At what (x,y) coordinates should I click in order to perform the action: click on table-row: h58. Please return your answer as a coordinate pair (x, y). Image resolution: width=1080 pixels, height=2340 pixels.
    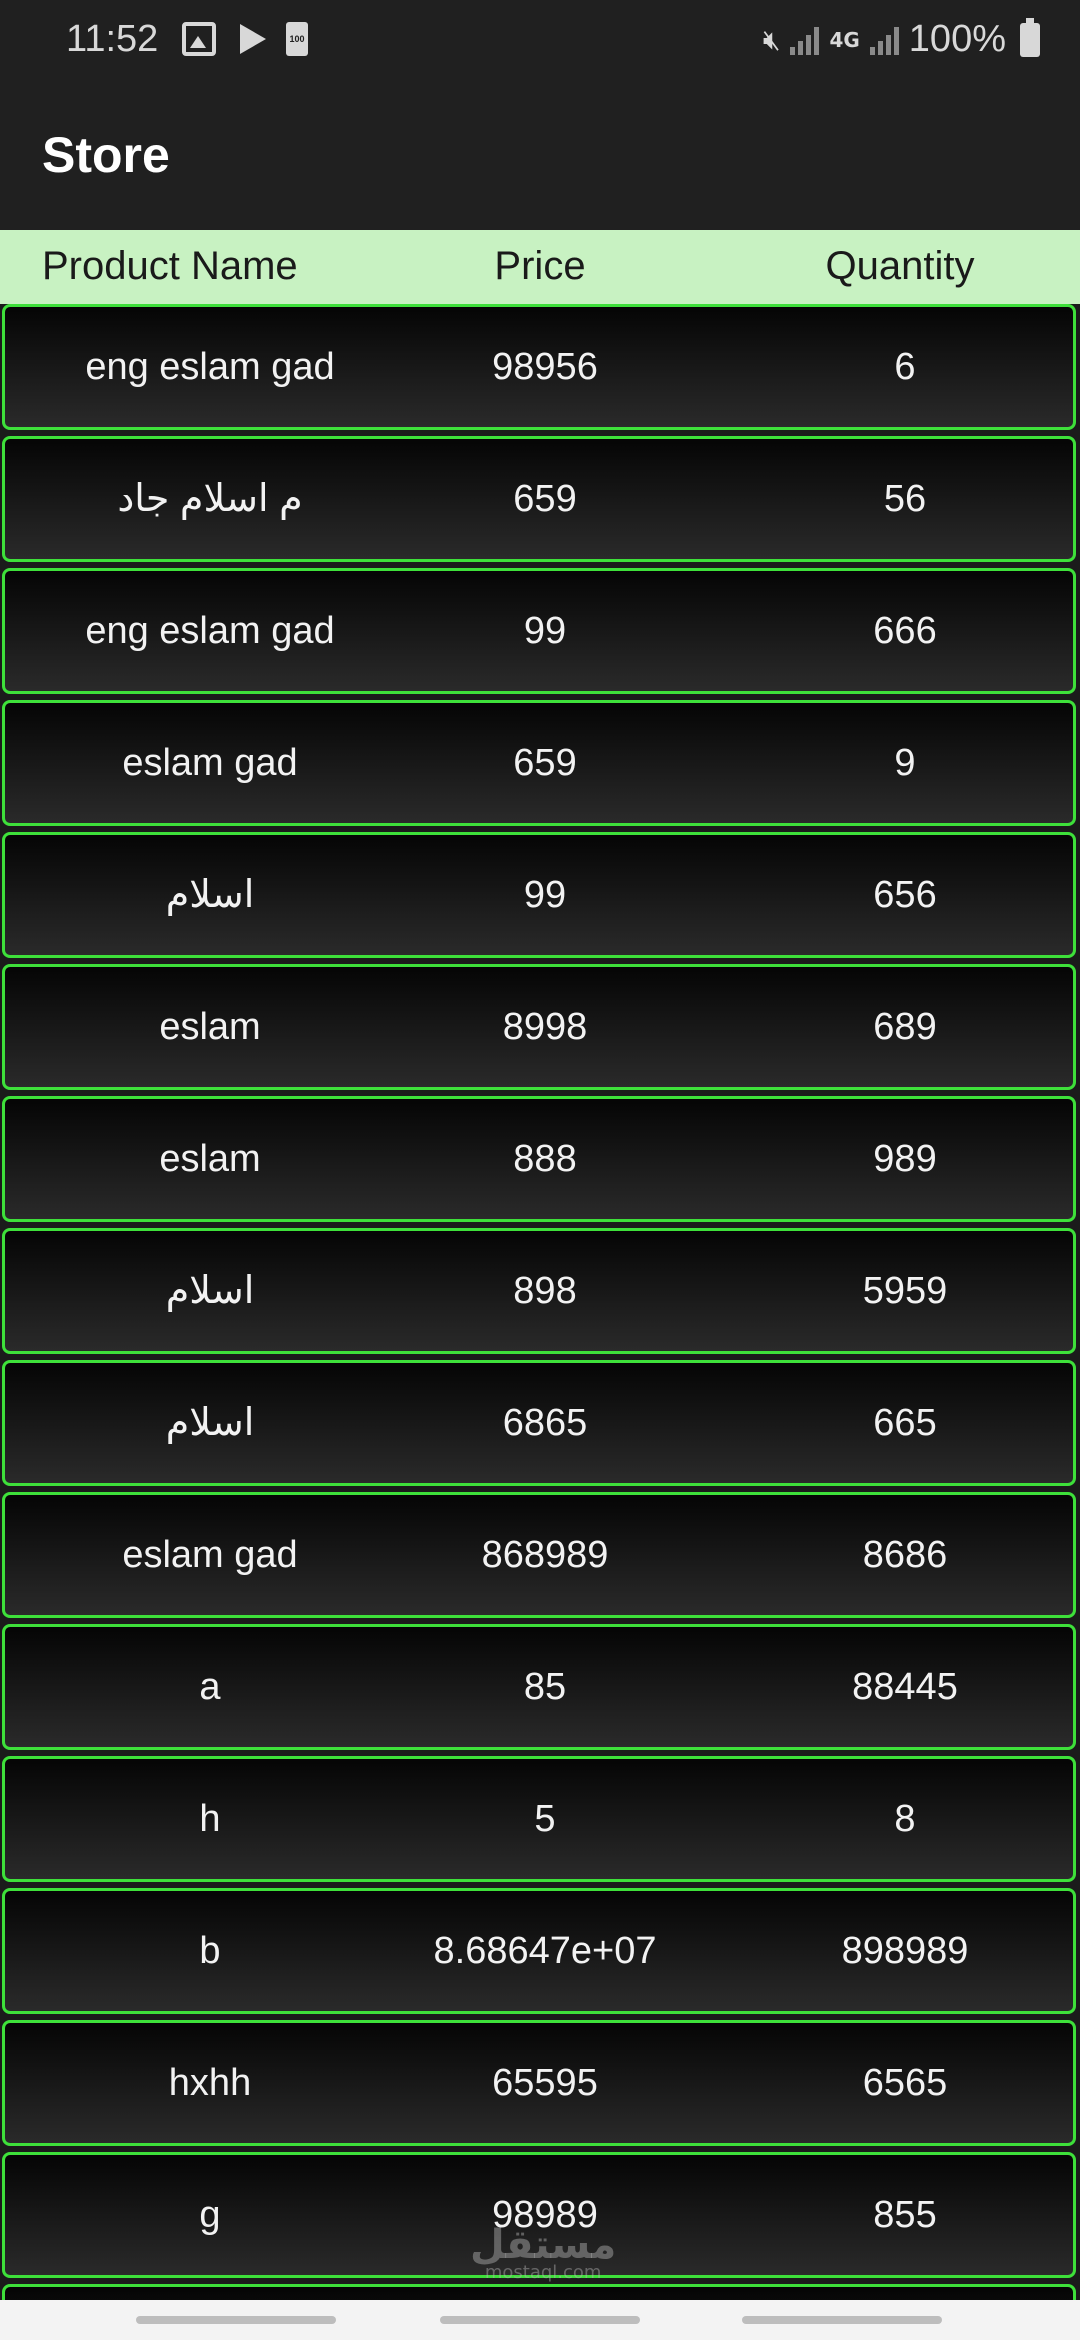
    Looking at the image, I should click on (539, 1819).